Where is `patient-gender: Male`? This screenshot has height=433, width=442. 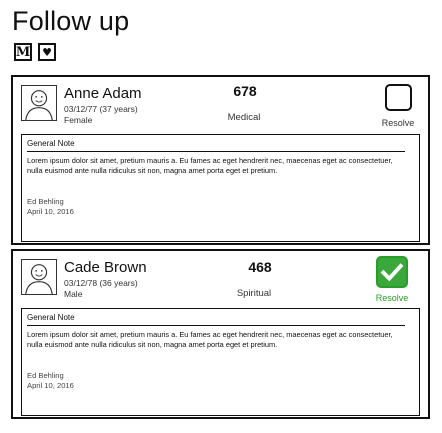
patient-gender: Male is located at coordinates (73, 294).